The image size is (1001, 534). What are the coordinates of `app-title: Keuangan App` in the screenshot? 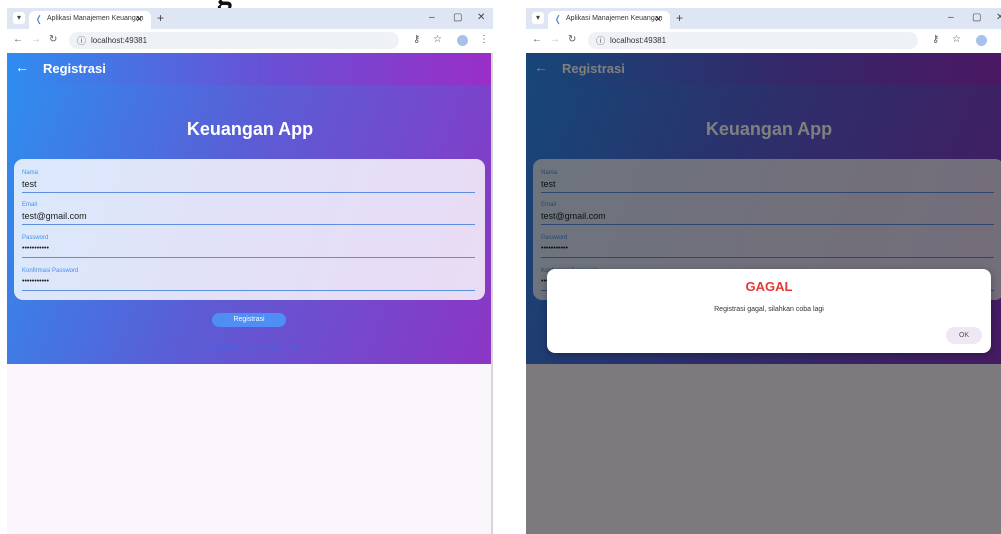 It's located at (250, 129).